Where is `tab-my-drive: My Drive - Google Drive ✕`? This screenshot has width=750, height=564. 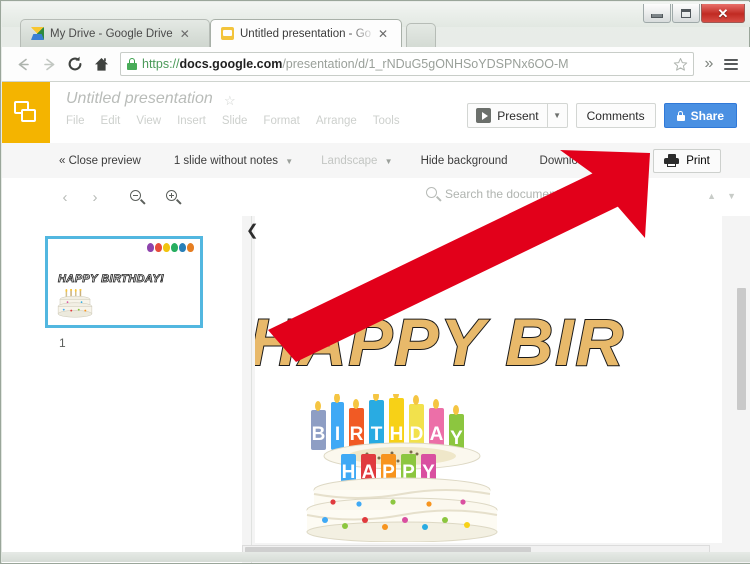 tab-my-drive: My Drive - Google Drive ✕ is located at coordinates (115, 33).